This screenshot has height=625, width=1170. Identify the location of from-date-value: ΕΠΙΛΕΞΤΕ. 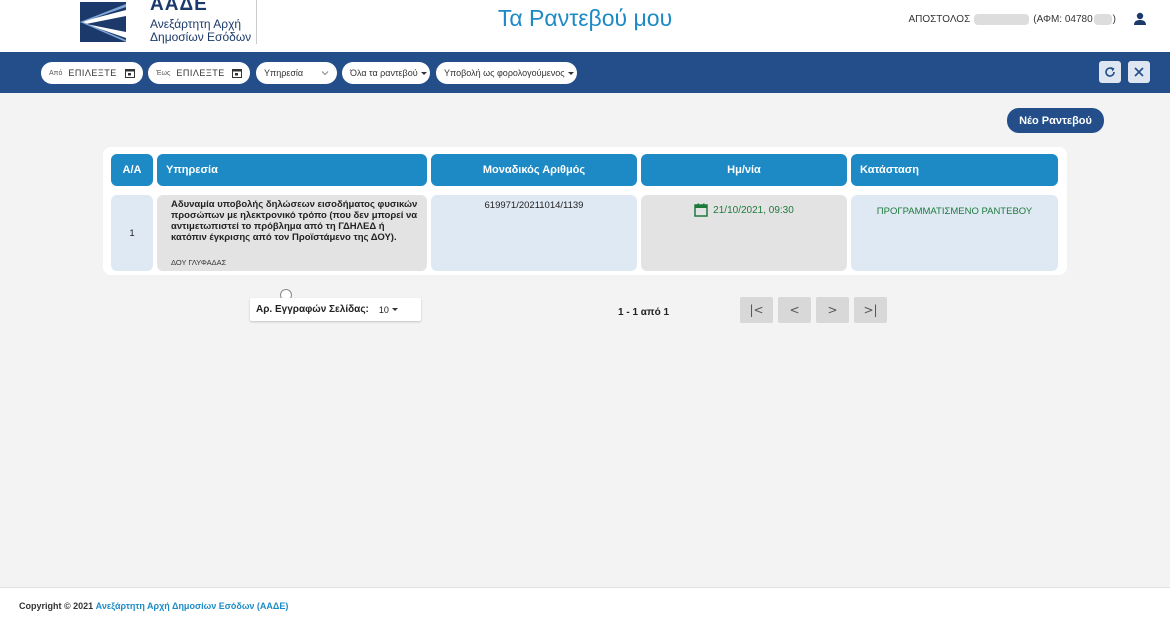
(92, 73).